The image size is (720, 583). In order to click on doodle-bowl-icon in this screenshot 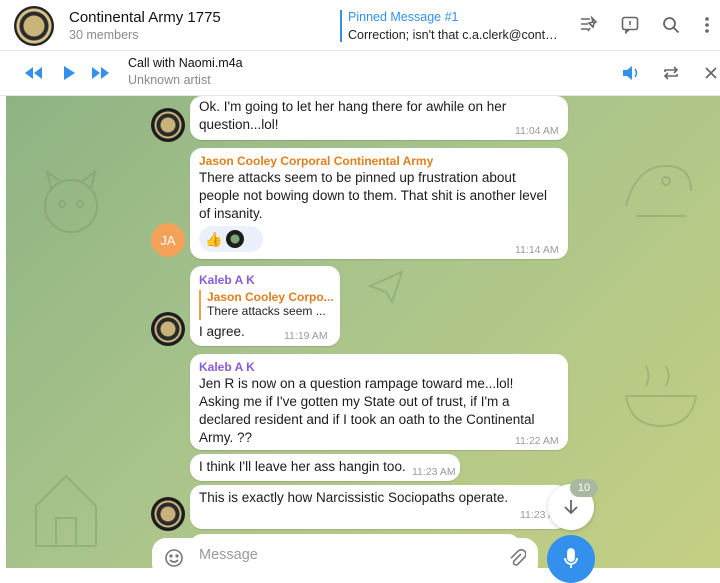, I will do `click(661, 396)`.